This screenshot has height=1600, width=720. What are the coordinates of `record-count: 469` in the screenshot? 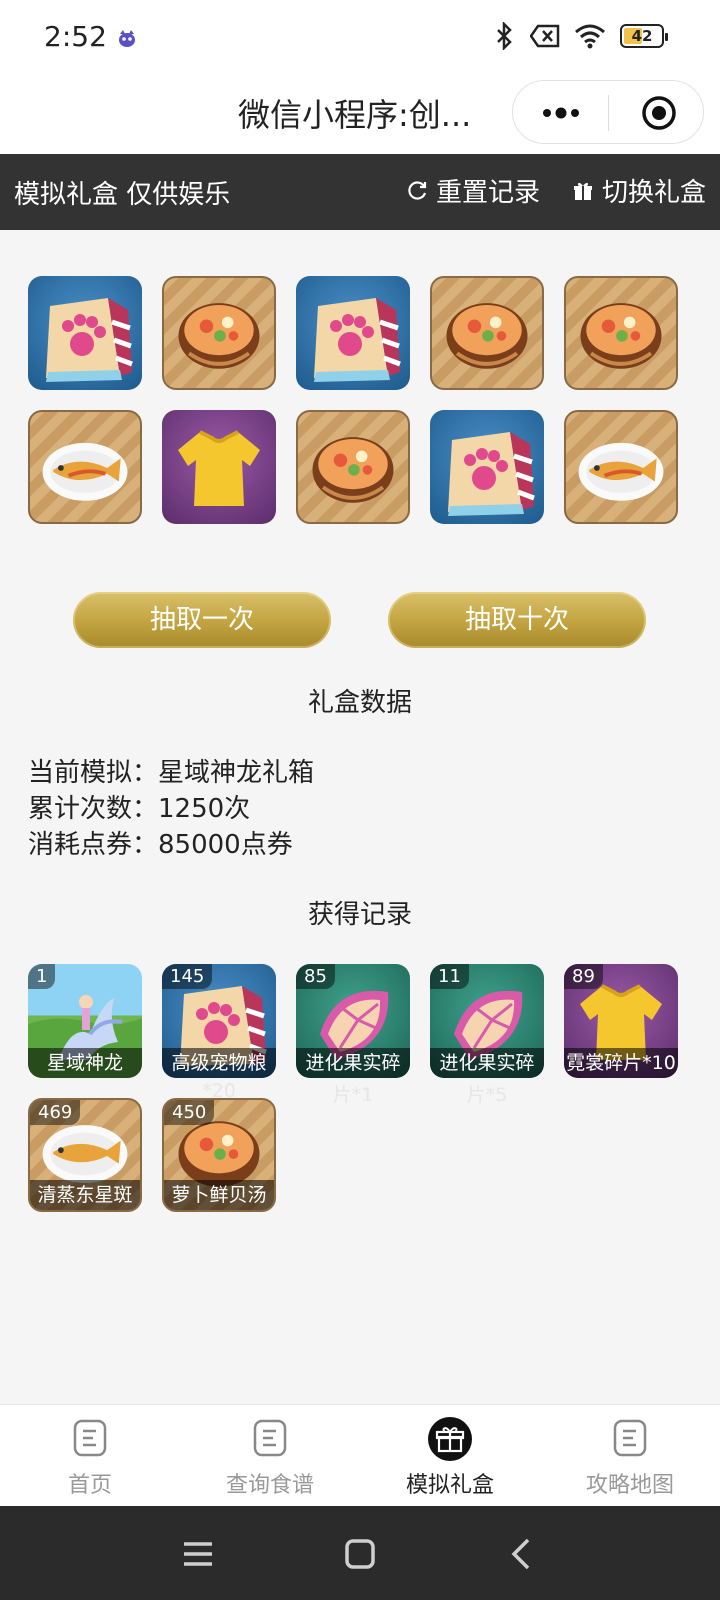 It's located at (55, 1112).